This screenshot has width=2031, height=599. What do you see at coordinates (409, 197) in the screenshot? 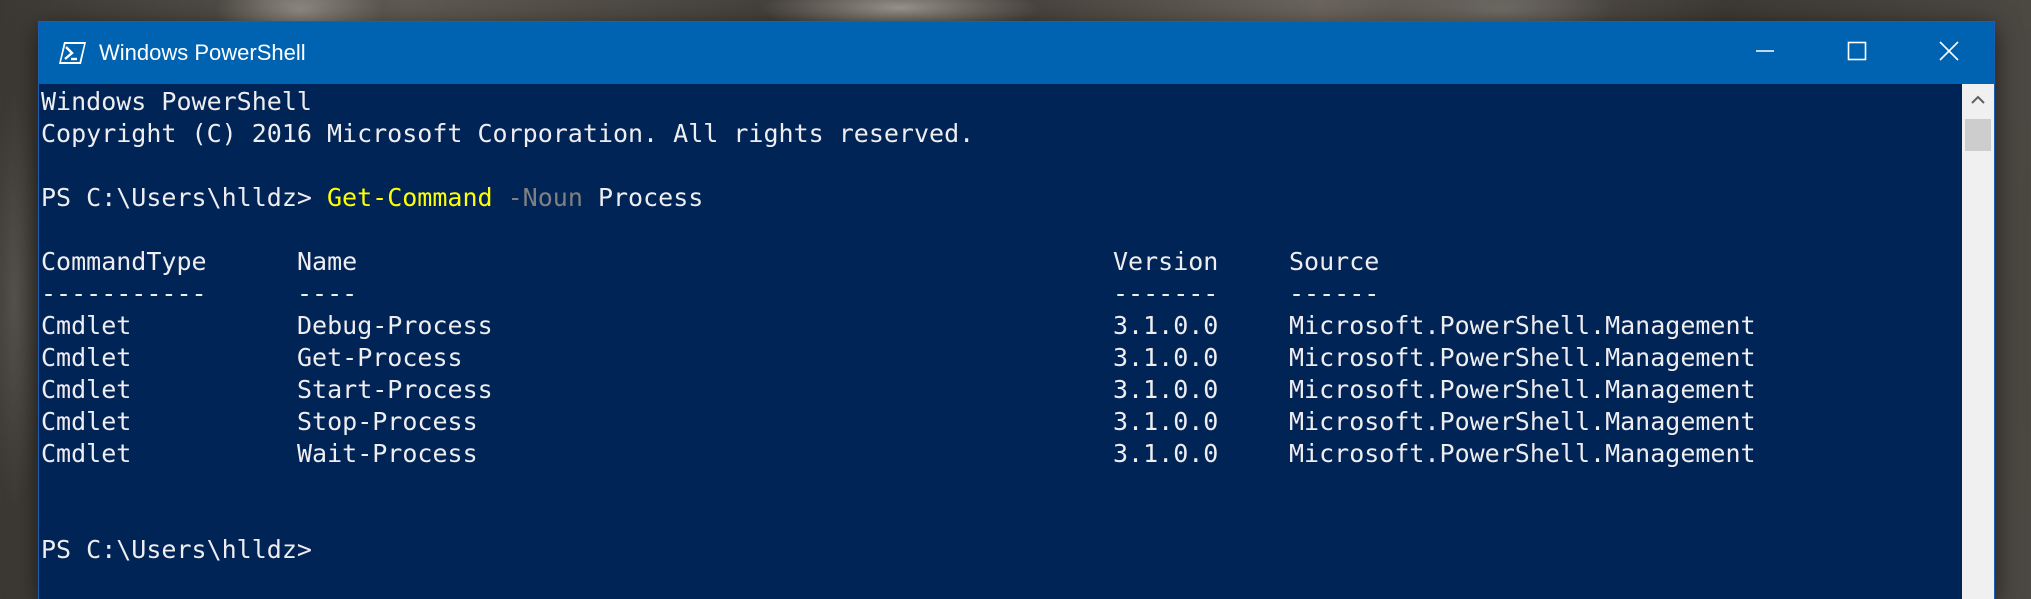
I see `command-name: Get-Command` at bounding box center [409, 197].